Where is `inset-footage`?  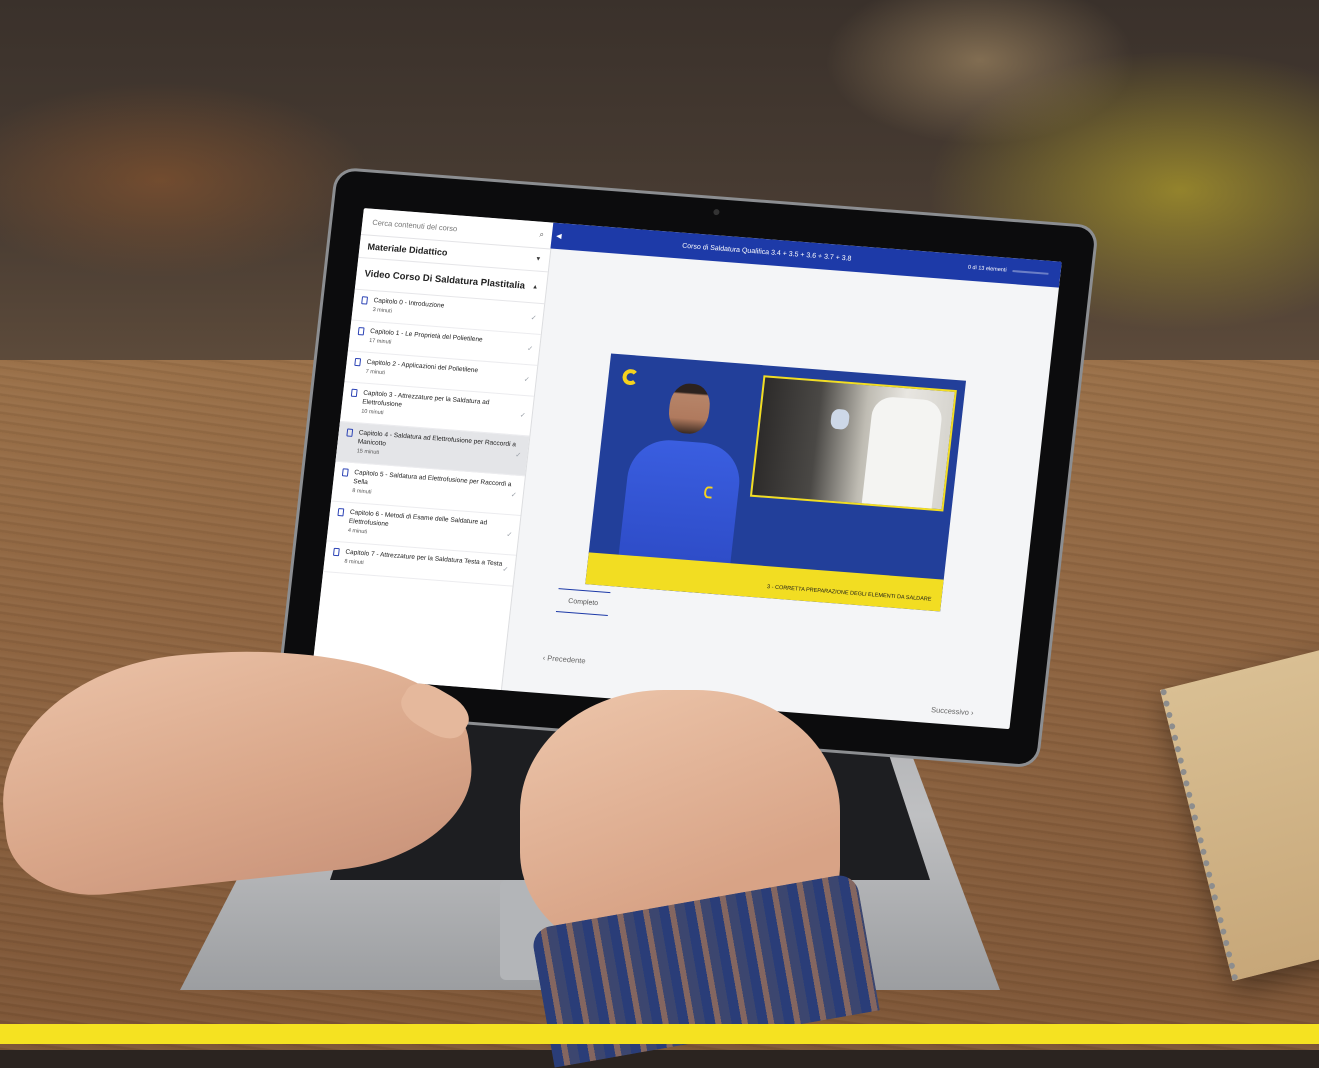 inset-footage is located at coordinates (853, 443).